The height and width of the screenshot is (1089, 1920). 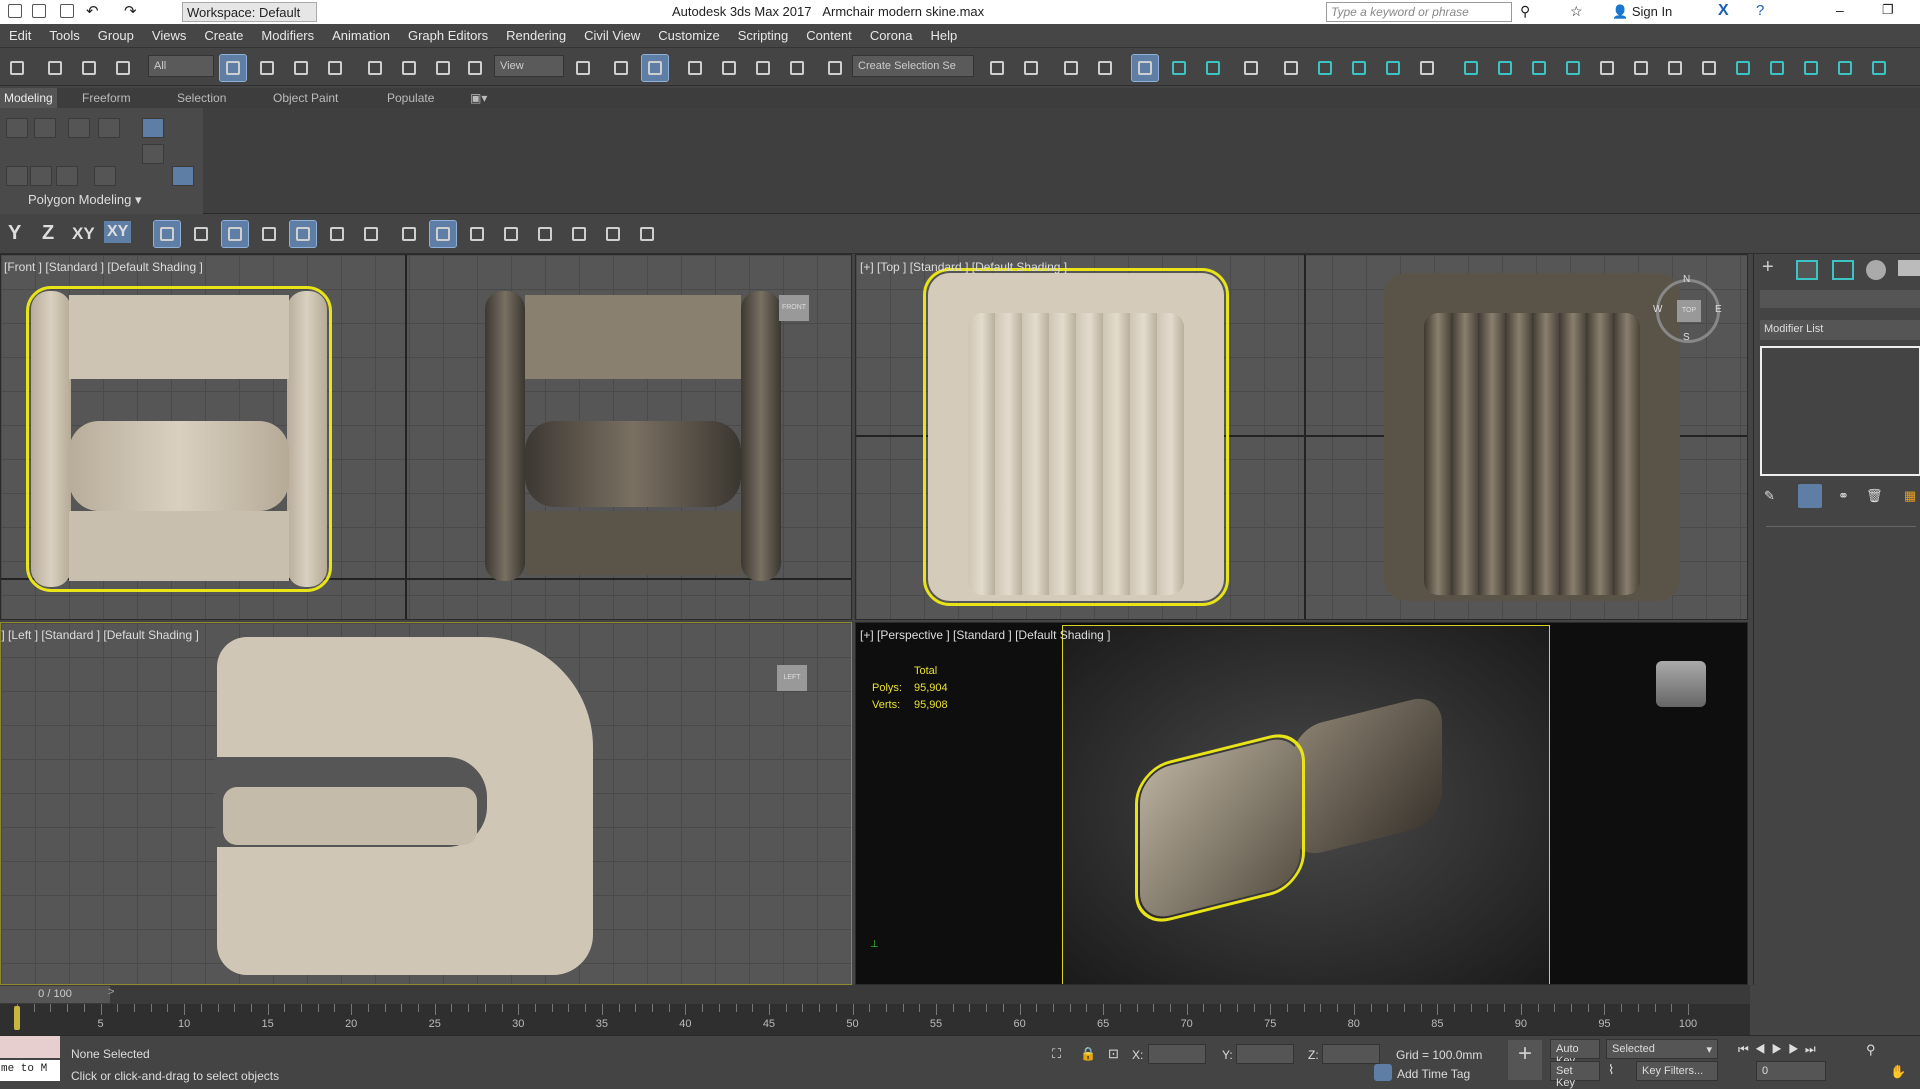 I want to click on help-icon: ?, so click(x=1760, y=10).